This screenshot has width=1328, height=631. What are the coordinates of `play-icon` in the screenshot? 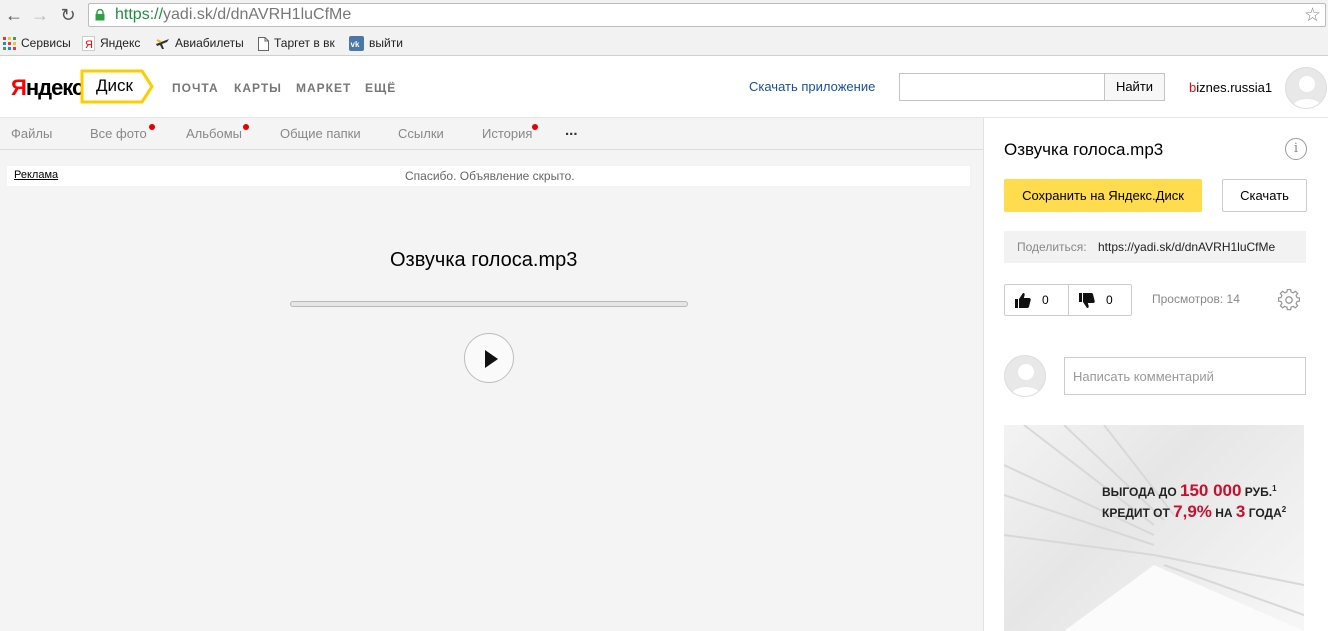 It's located at (491, 359).